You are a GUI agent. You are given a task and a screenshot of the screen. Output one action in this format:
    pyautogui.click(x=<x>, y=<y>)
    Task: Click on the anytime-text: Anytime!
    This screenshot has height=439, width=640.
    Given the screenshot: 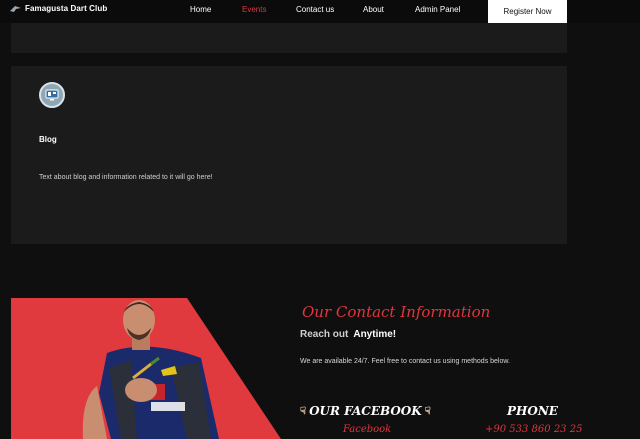 What is the action you would take?
    pyautogui.click(x=375, y=334)
    